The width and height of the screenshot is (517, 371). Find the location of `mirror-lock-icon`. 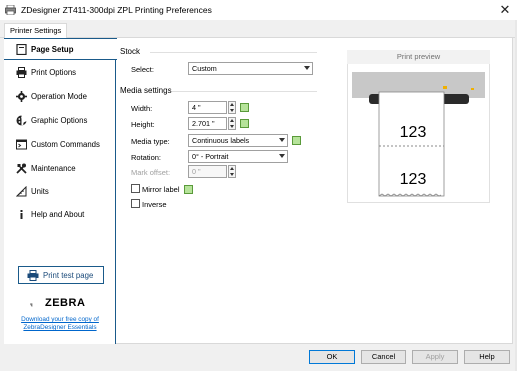

mirror-lock-icon is located at coordinates (188, 189).